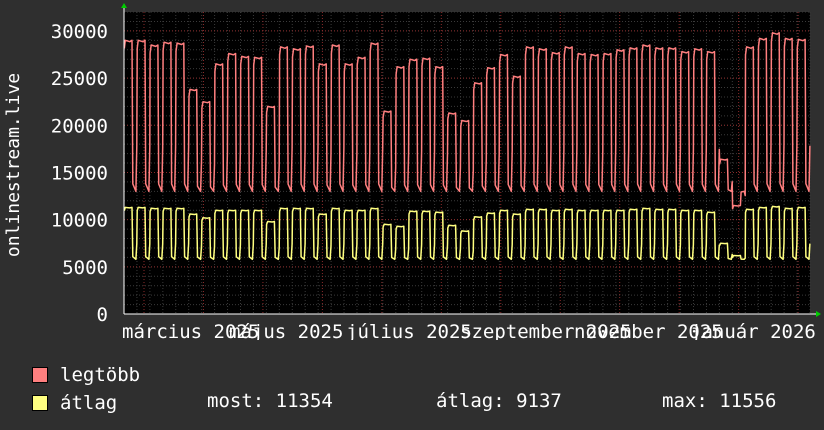 Image resolution: width=824 pixels, height=430 pixels. I want to click on legend-swatch-atlag, so click(40, 403).